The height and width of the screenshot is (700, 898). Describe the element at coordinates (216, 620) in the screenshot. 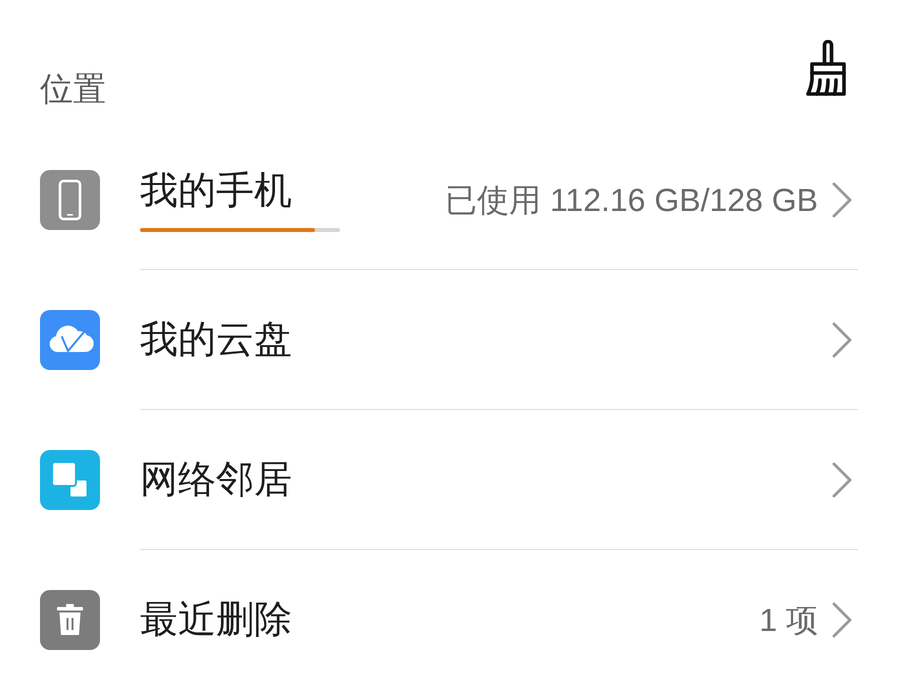

I see `item-title: 最近删除` at that location.